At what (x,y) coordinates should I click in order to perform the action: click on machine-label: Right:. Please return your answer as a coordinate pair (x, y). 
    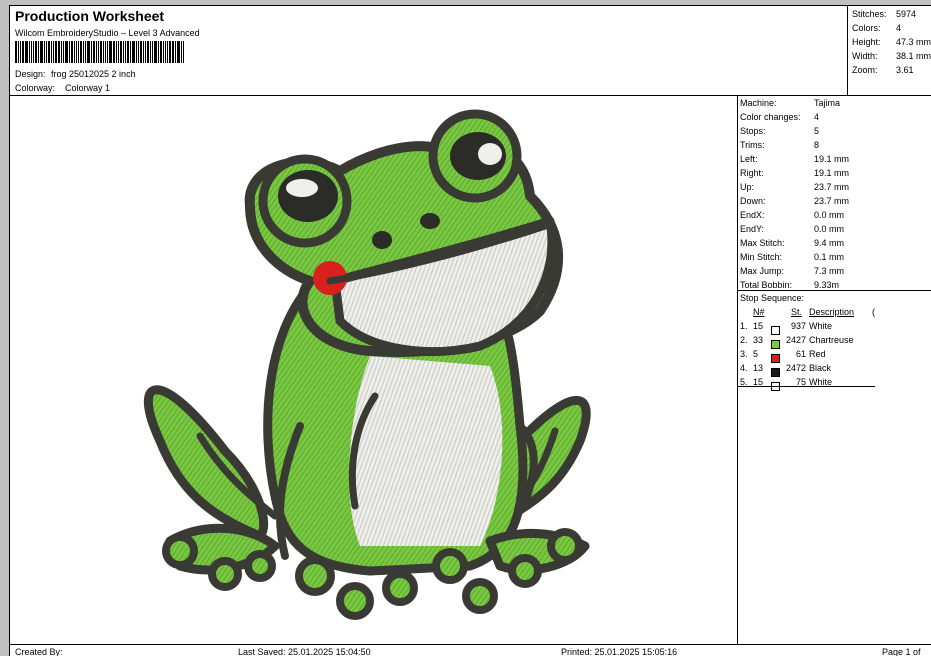
    Looking at the image, I should click on (752, 173).